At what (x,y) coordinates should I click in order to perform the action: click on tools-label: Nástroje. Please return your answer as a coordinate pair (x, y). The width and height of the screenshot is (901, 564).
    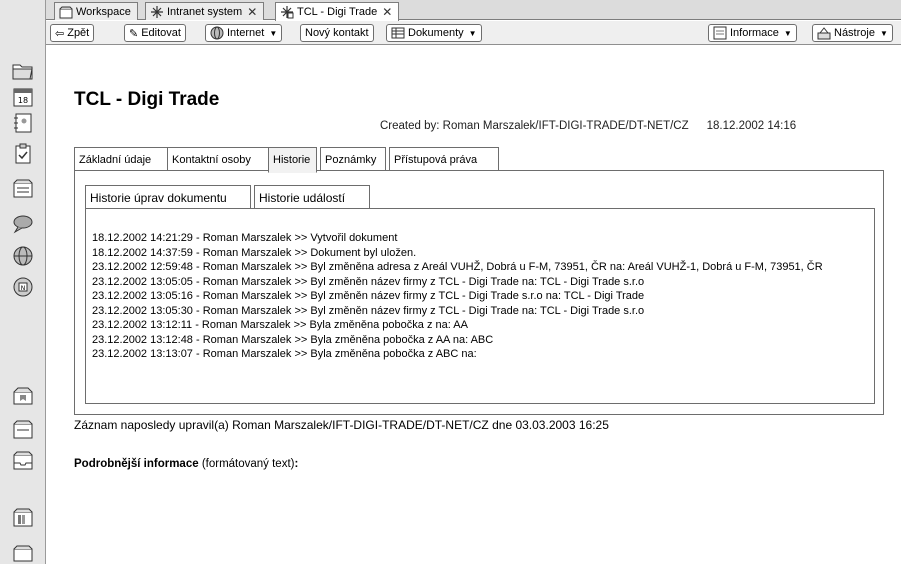
    Looking at the image, I should click on (854, 33).